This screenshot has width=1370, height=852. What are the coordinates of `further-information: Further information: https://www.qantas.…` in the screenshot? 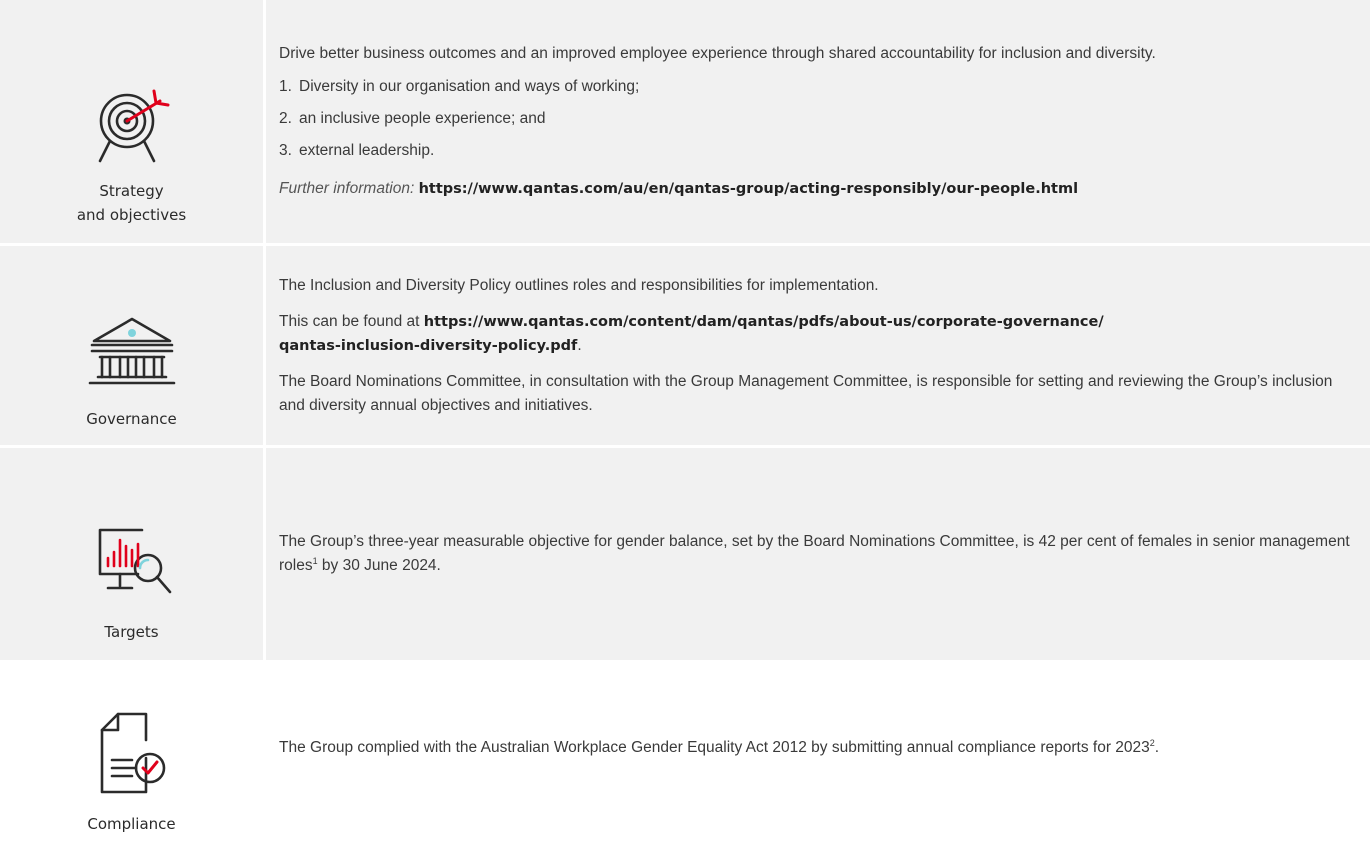 It's located at (679, 188).